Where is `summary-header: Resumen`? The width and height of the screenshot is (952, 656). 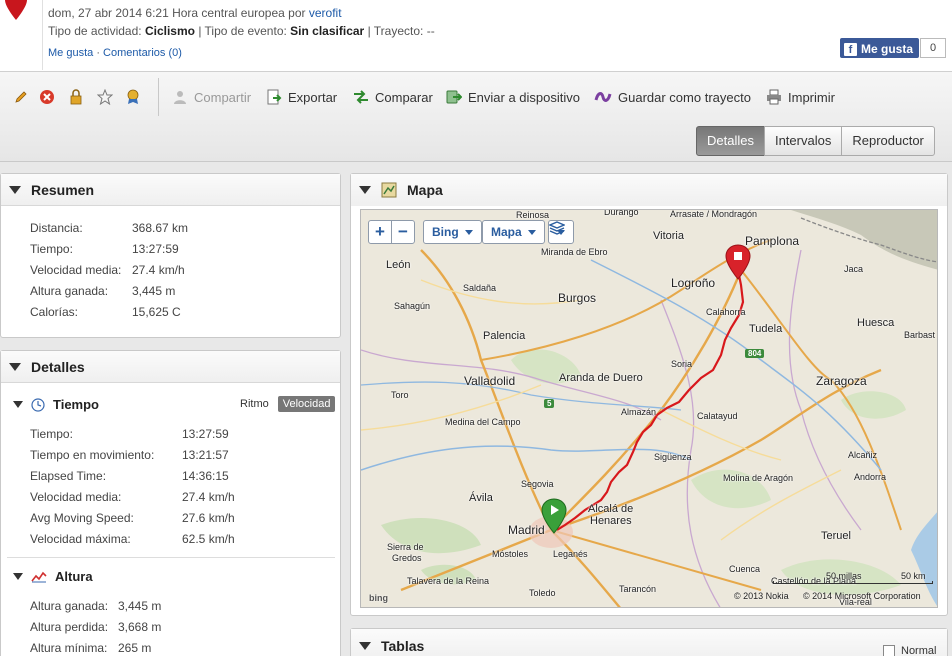
summary-header: Resumen is located at coordinates (170, 190).